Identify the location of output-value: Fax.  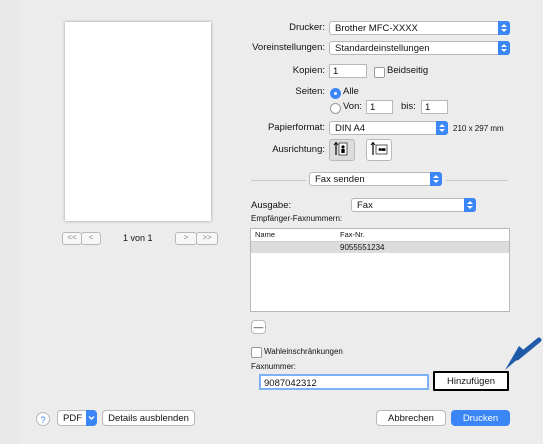
(365, 205).